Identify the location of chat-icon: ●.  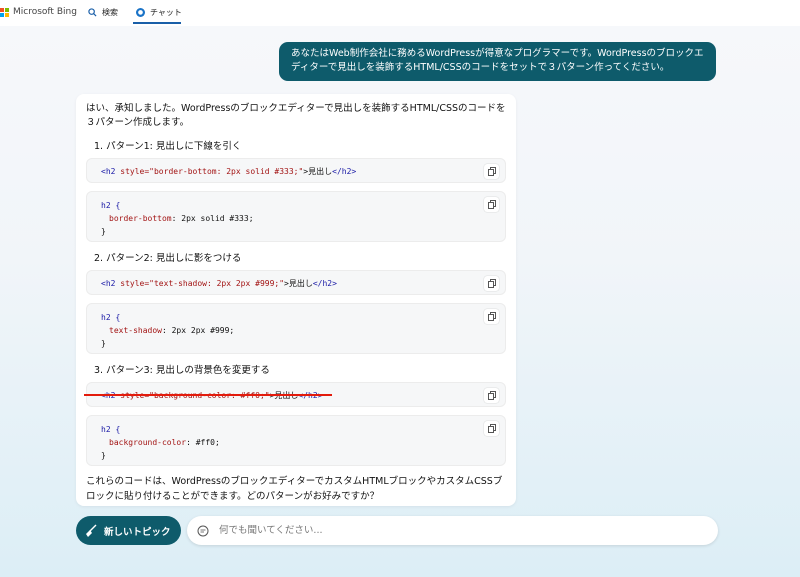
(140, 12).